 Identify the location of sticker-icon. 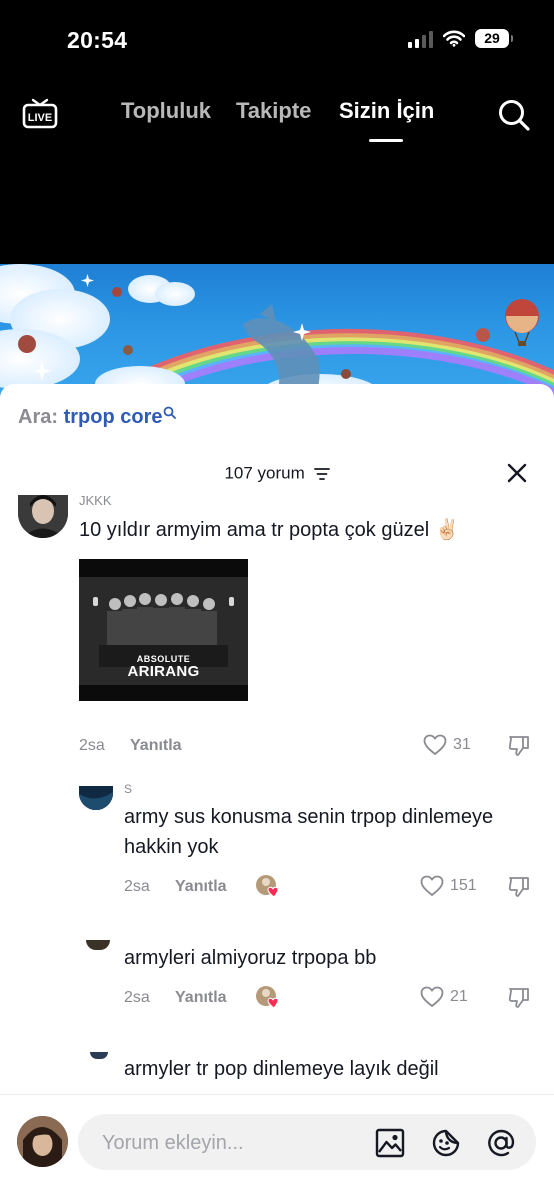
(446, 1143).